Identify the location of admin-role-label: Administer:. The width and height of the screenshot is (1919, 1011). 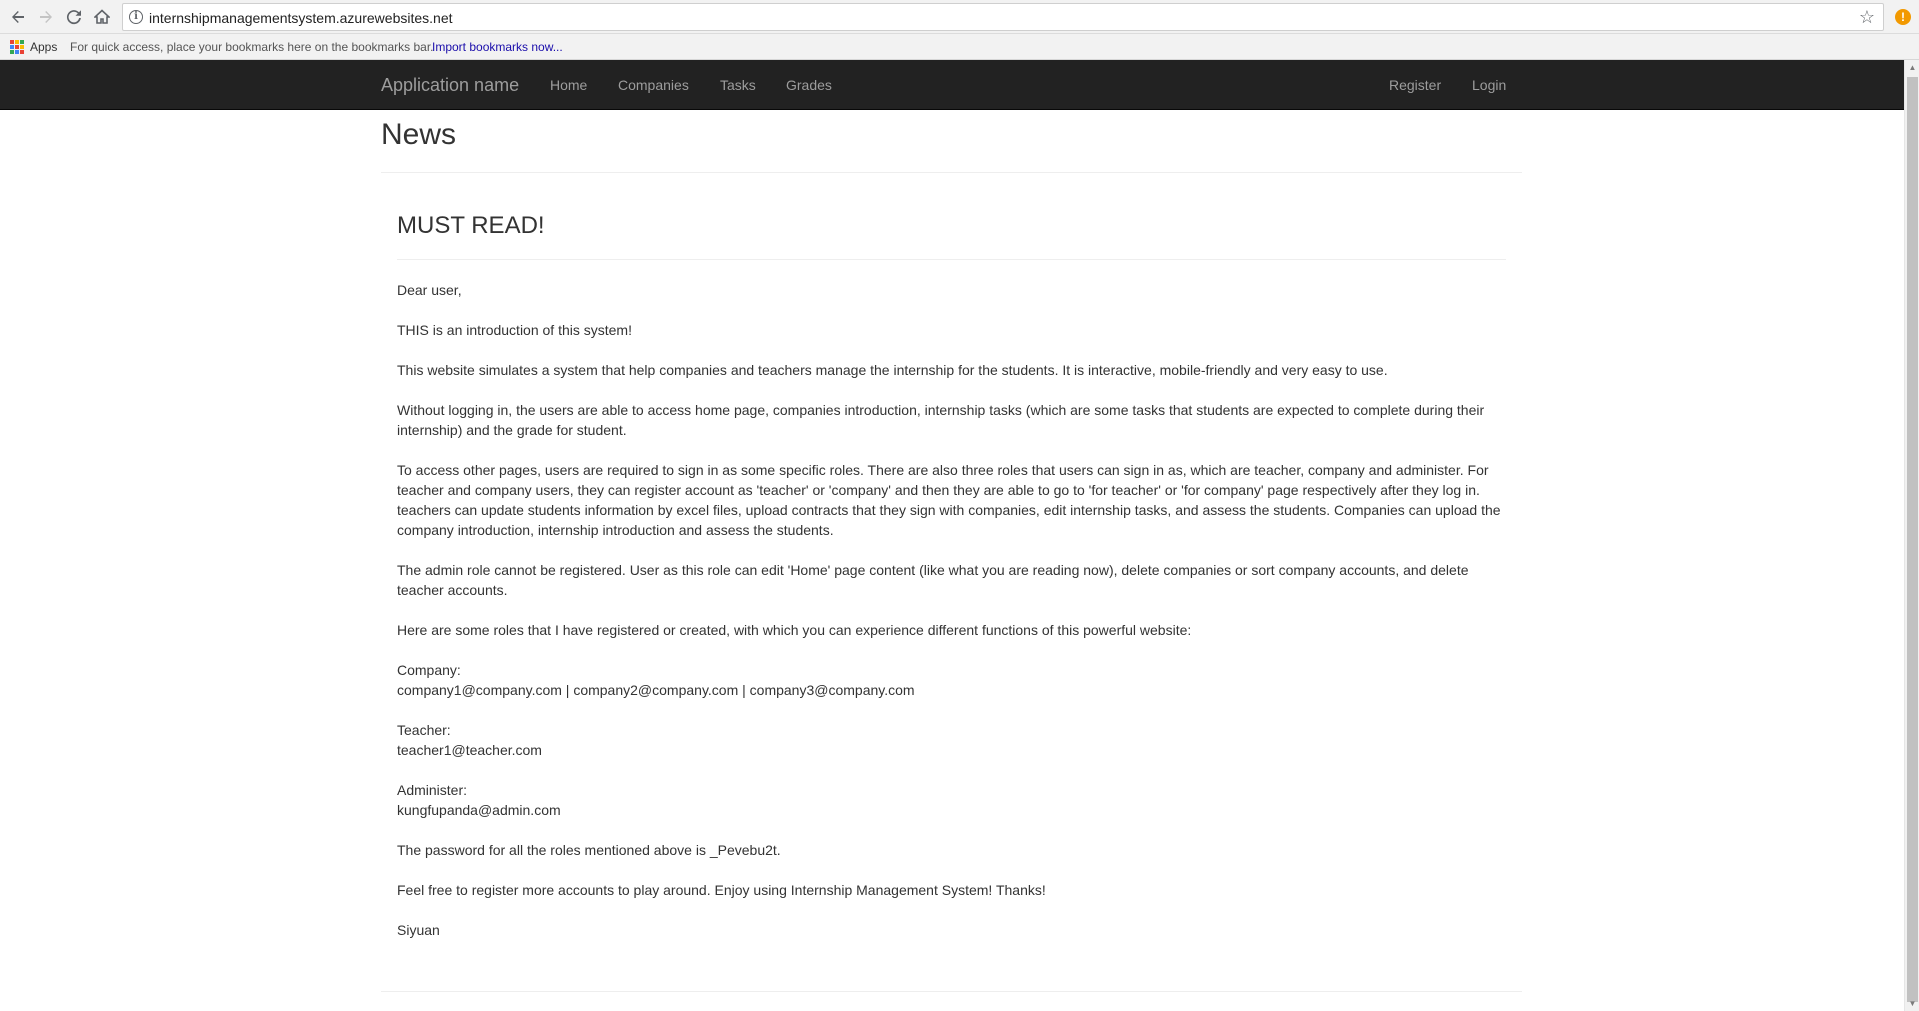
(432, 790).